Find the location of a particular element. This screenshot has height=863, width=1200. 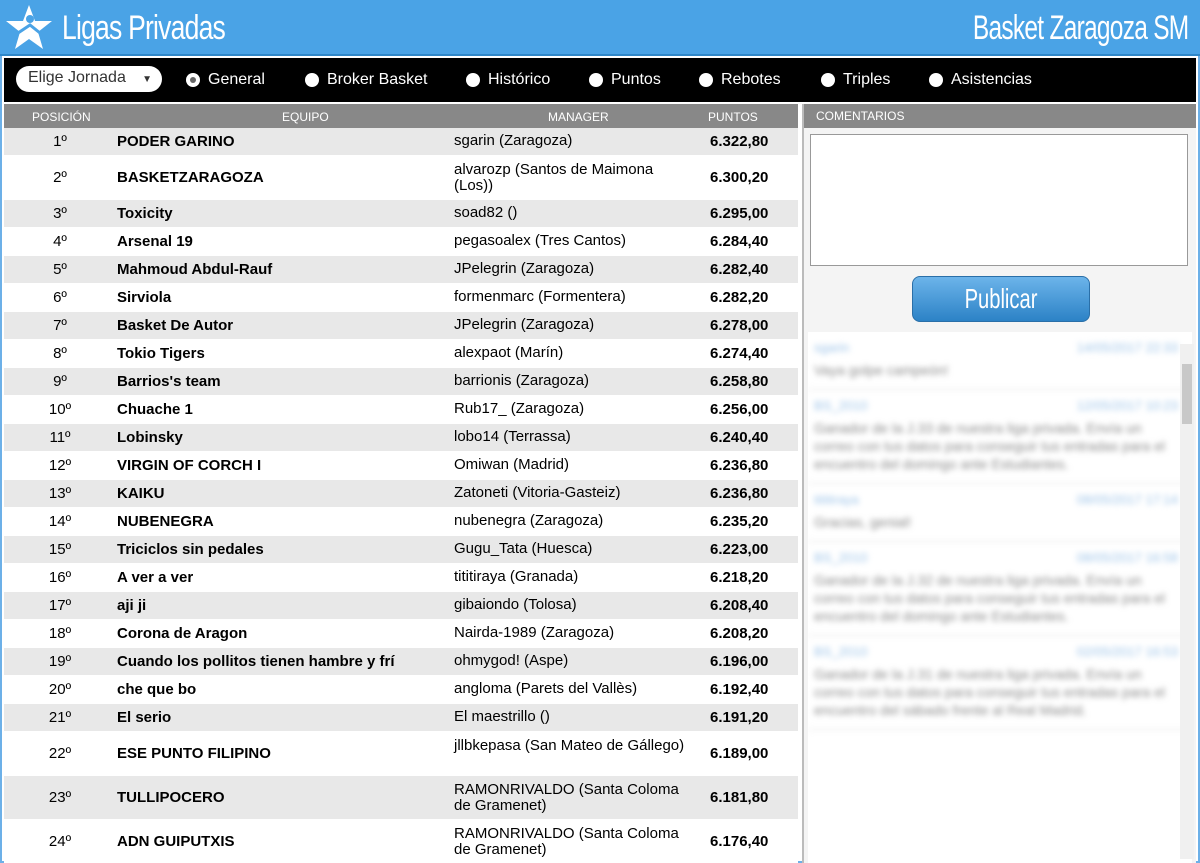

star-logo-icon is located at coordinates (29, 28).